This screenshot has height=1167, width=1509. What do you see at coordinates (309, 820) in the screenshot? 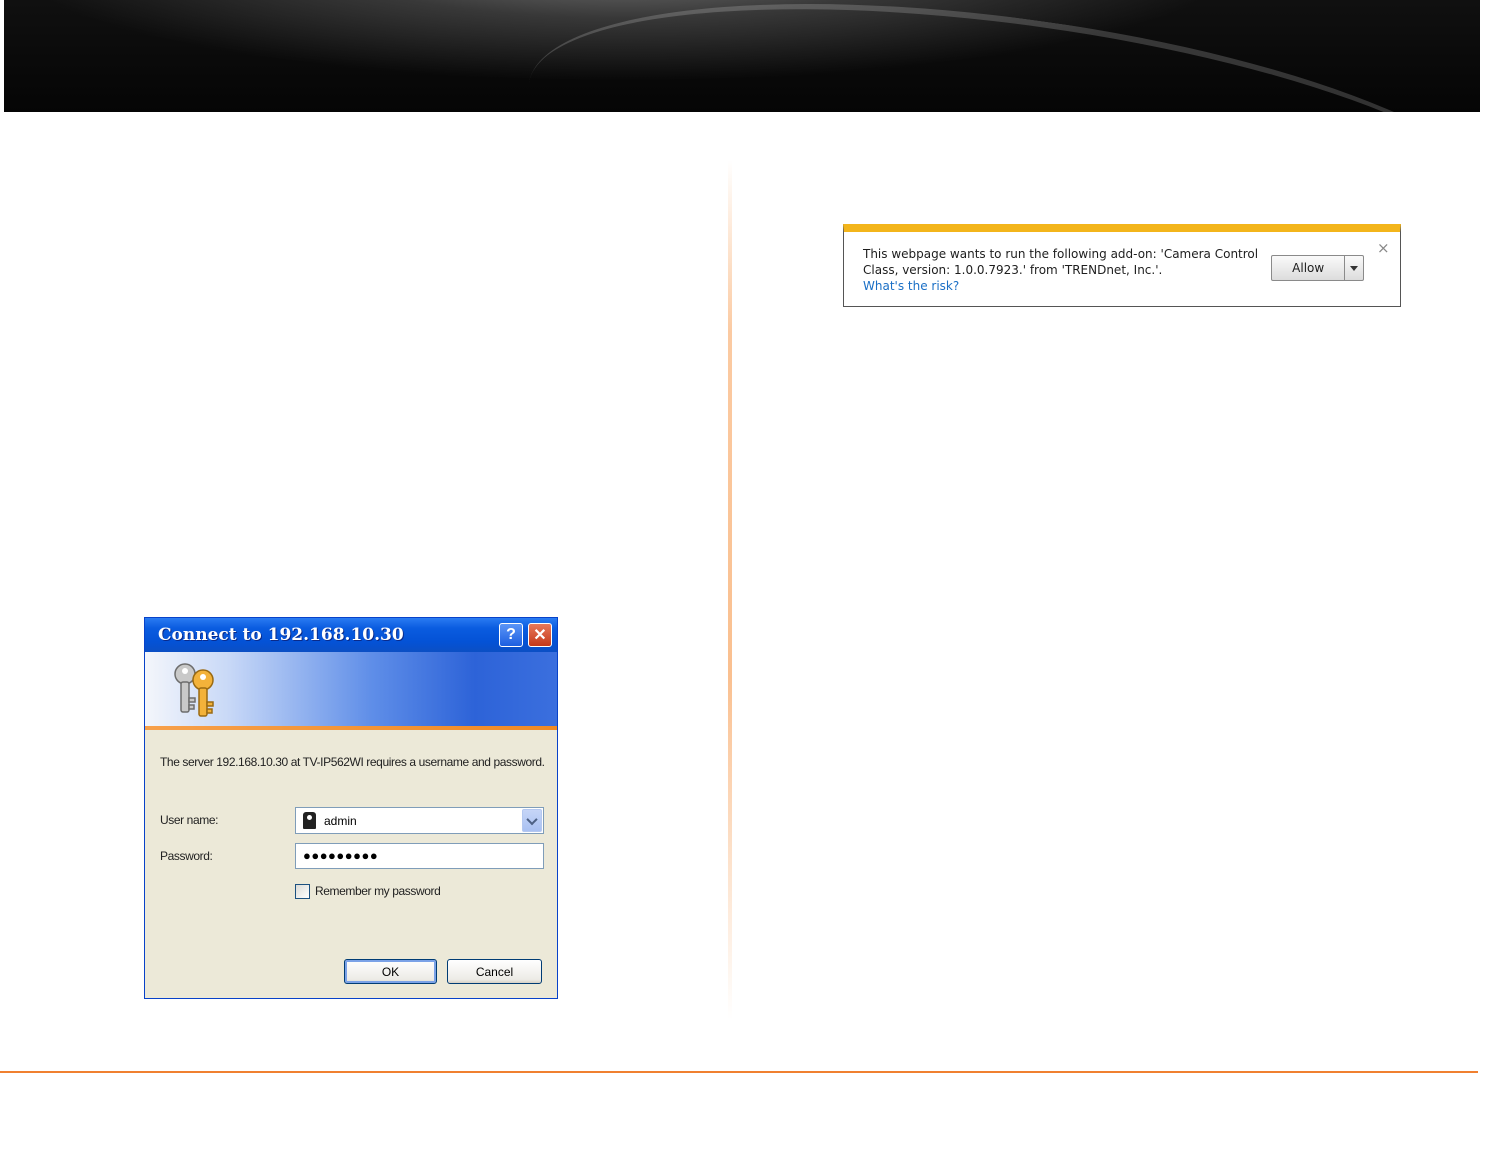
I see `user-icon` at bounding box center [309, 820].